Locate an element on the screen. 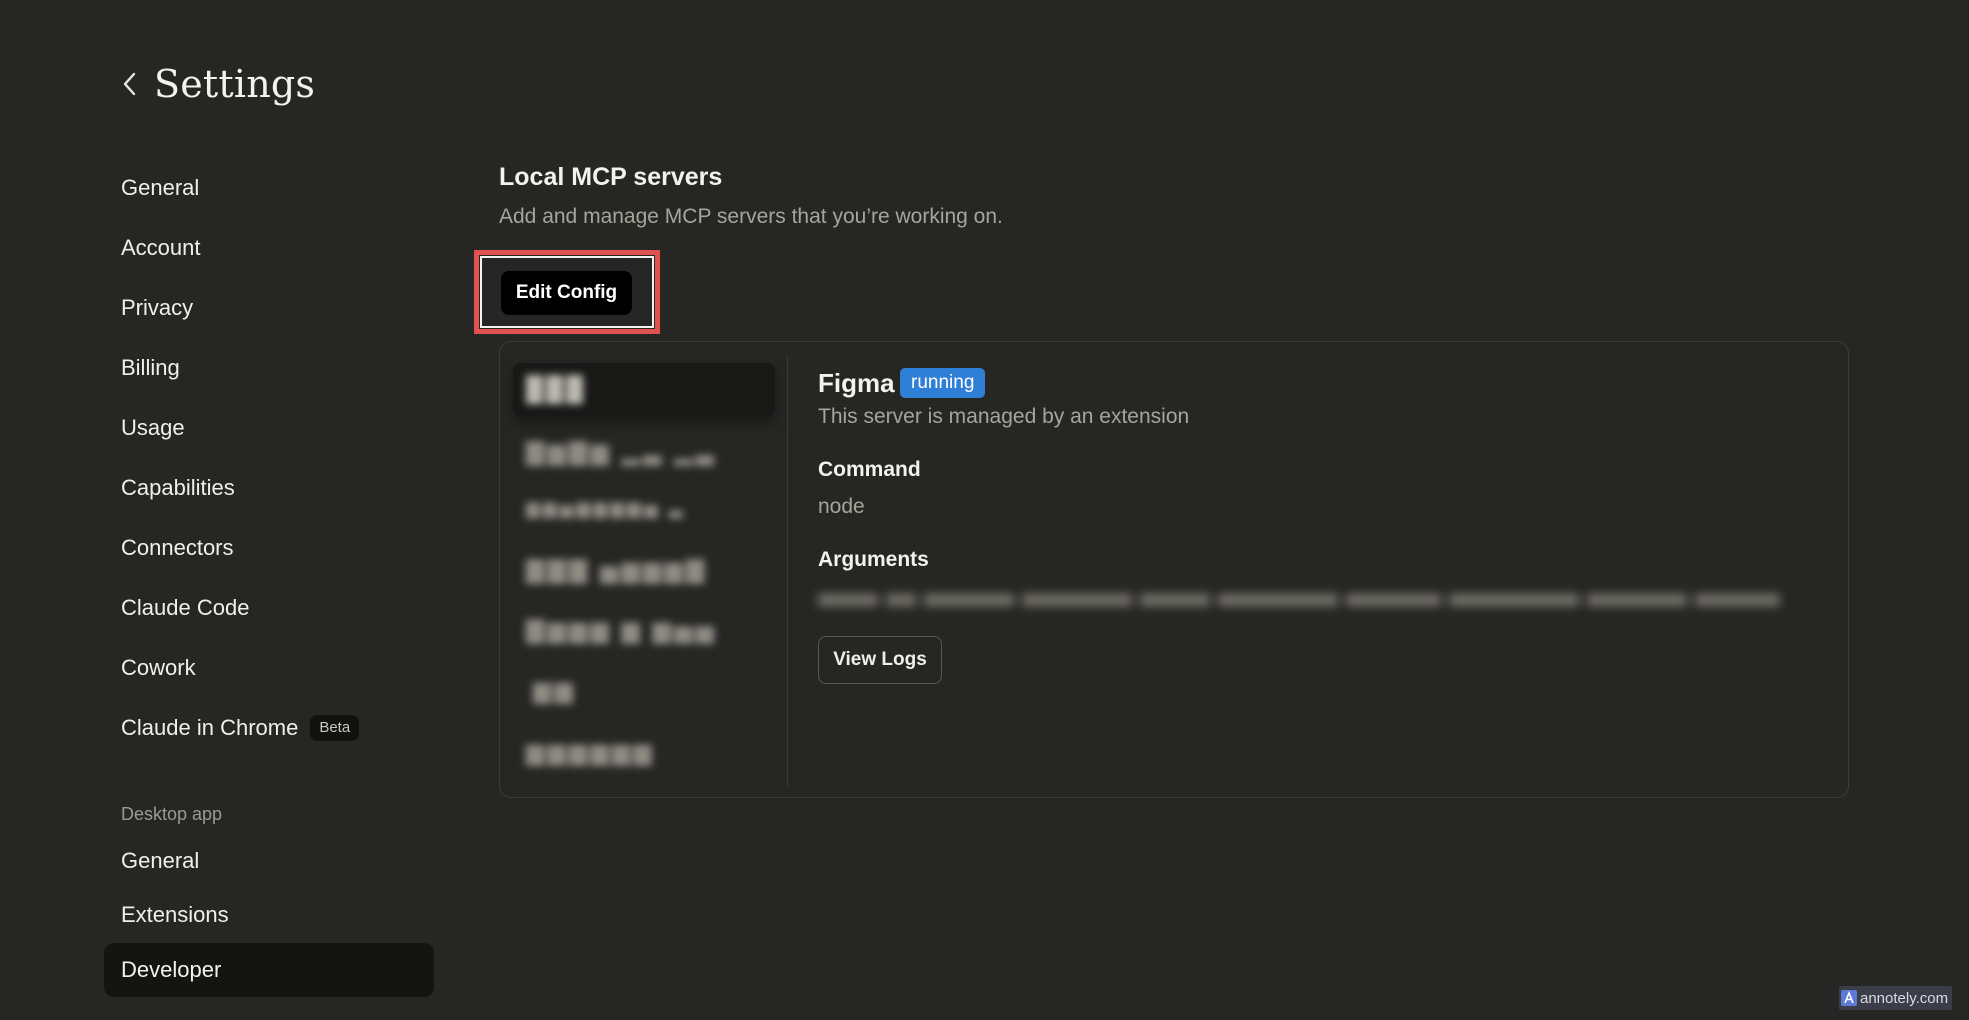  status-badge: running is located at coordinates (943, 383).